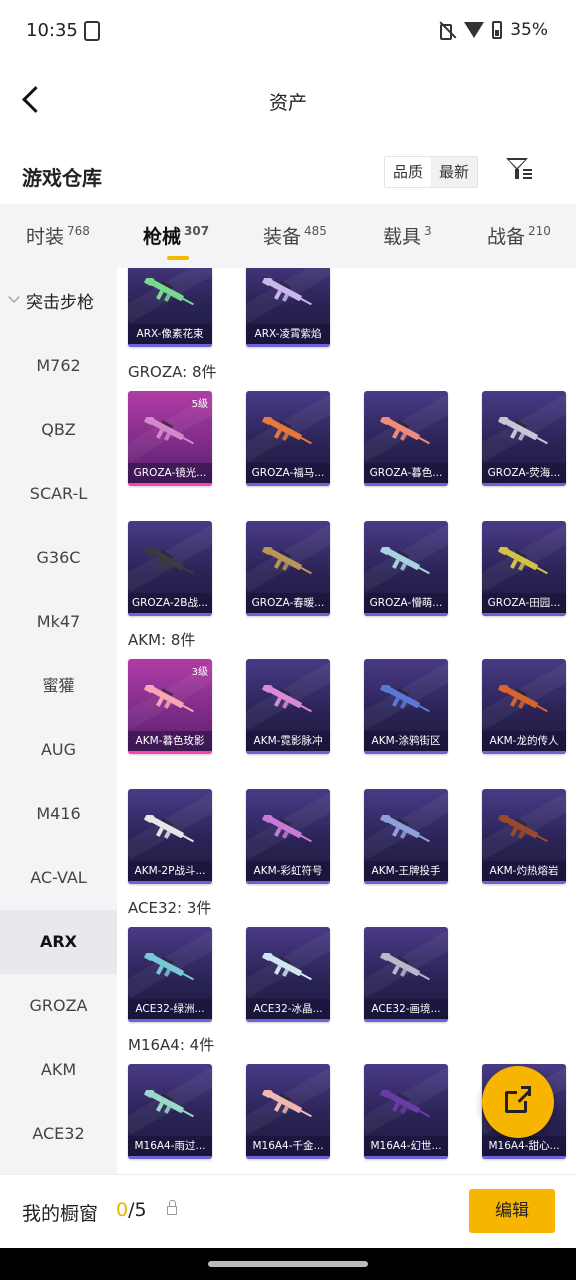 The image size is (576, 1280). I want to click on tab-supplies: 战备 210, so click(519, 235).